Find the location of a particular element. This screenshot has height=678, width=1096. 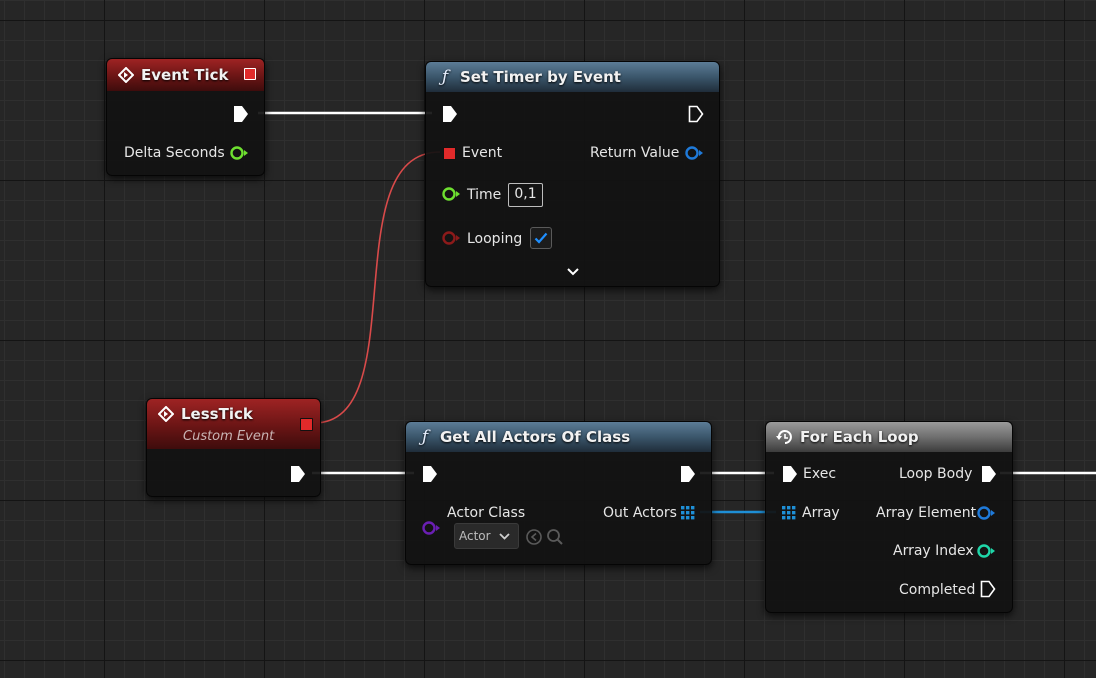

completed-label: Completed is located at coordinates (937, 590).